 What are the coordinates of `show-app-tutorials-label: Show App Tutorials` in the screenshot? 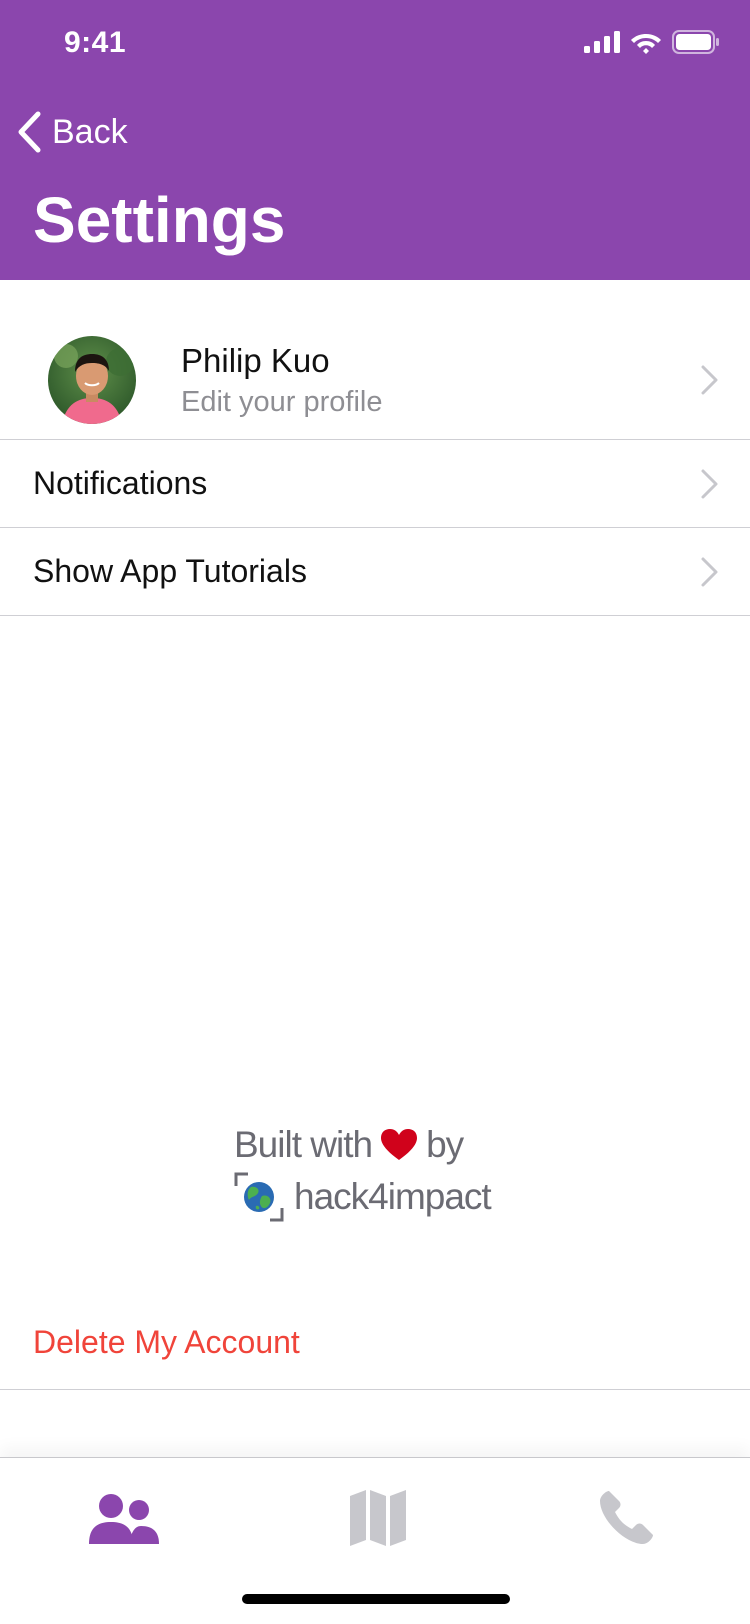 It's located at (170, 571).